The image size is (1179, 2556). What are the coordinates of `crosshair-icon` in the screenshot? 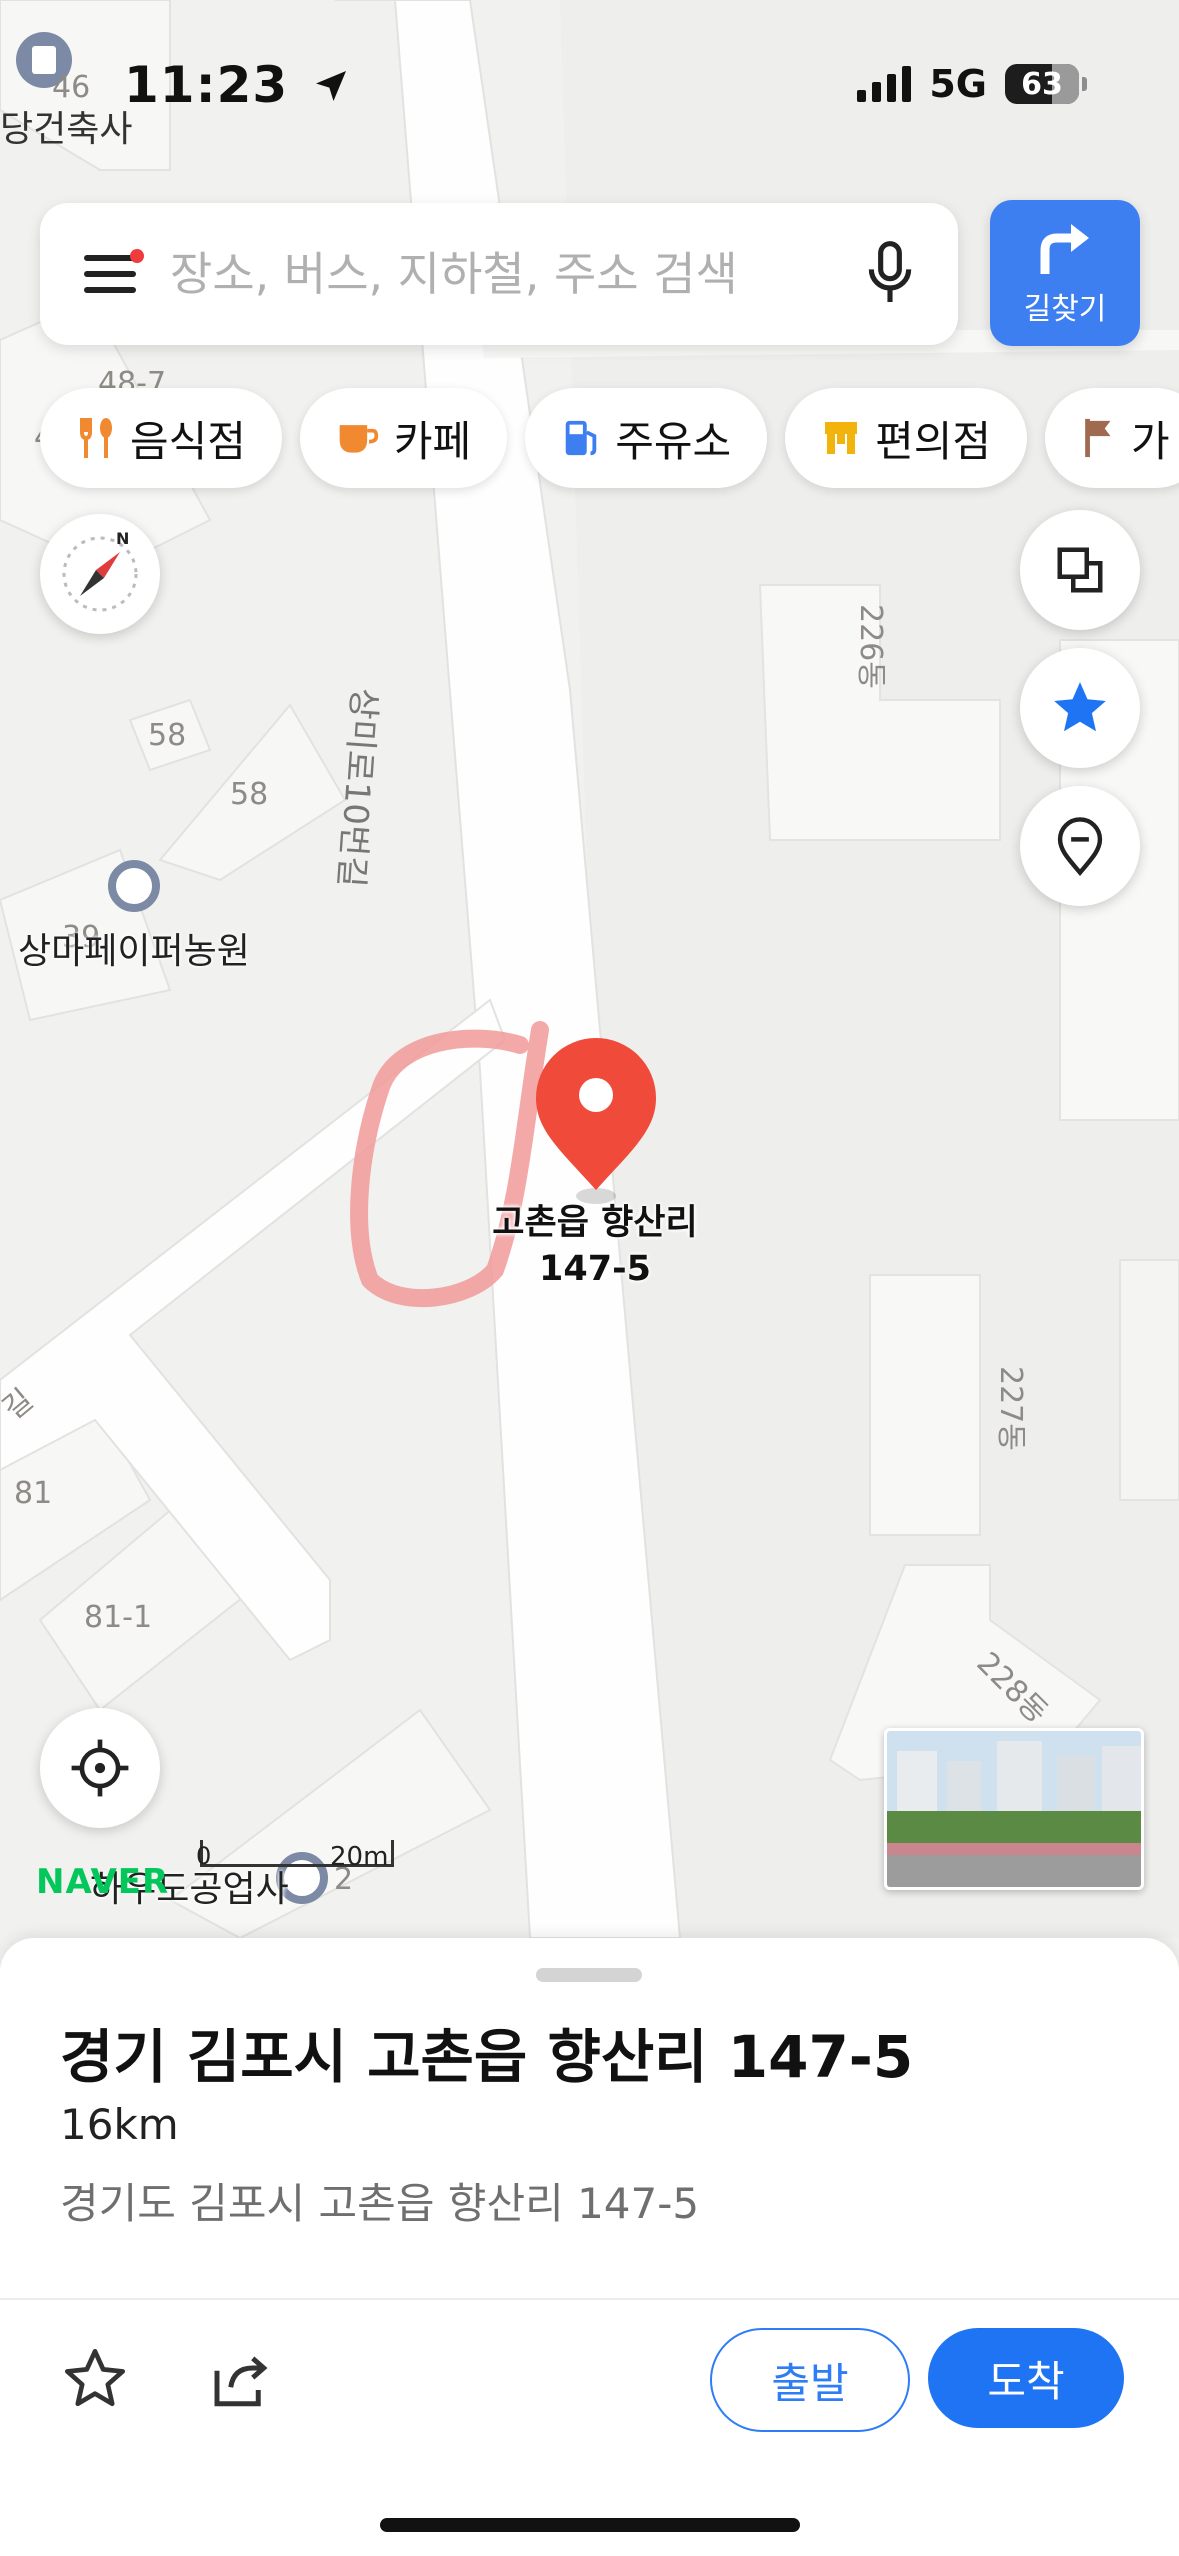 It's located at (100, 1768).